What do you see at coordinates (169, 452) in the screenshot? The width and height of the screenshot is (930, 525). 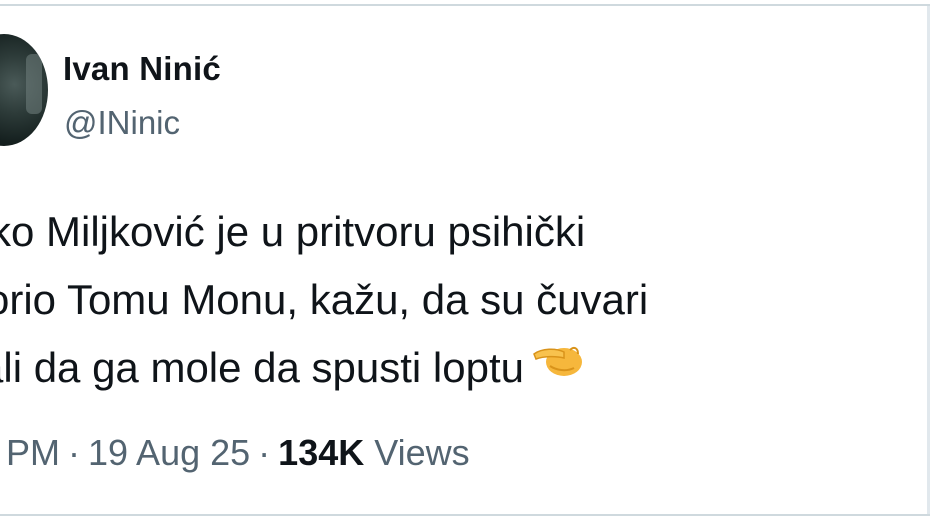 I see `tweet-date: 19 Aug 25` at bounding box center [169, 452].